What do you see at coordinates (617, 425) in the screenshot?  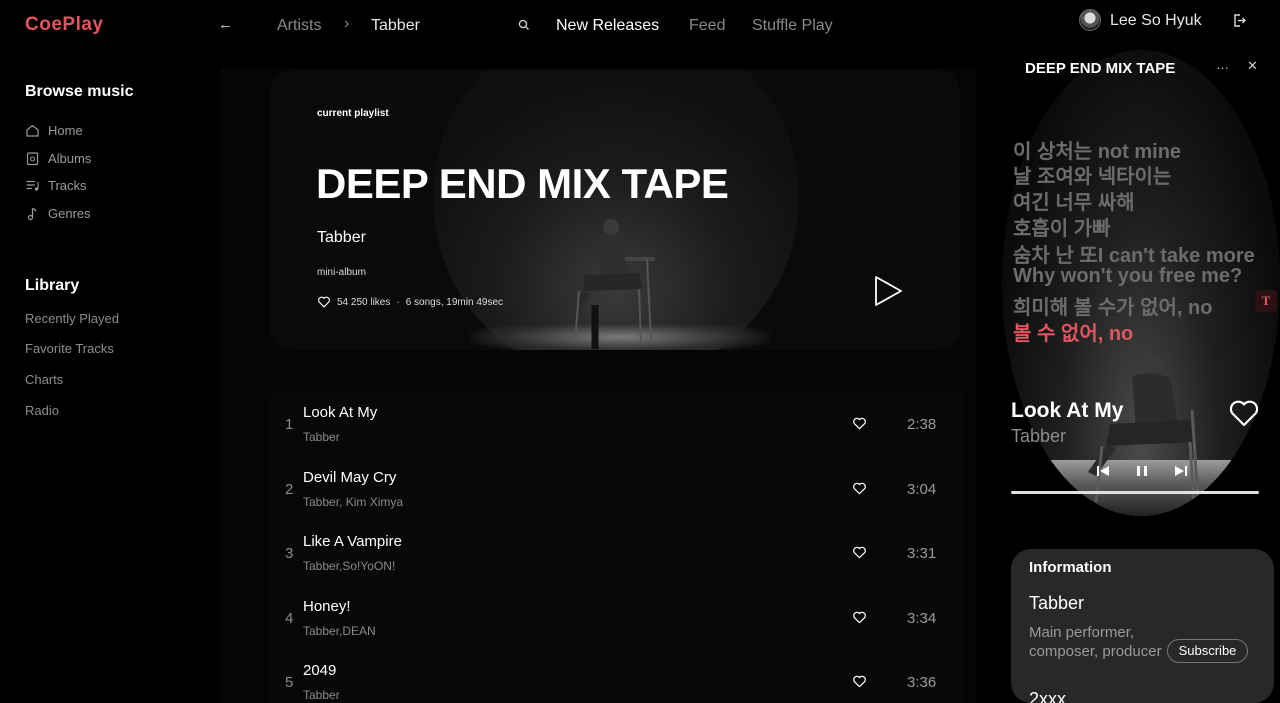 I see `track-row: 1 Look At My Tabber 2:38` at bounding box center [617, 425].